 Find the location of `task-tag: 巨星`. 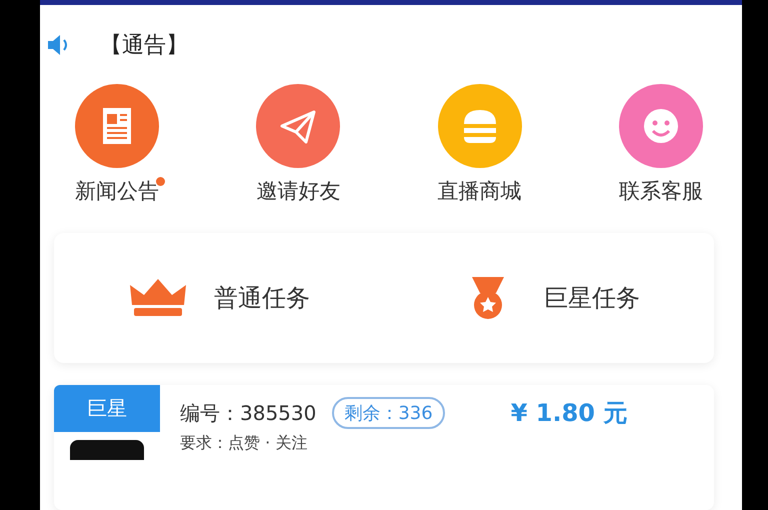

task-tag: 巨星 is located at coordinates (107, 408).